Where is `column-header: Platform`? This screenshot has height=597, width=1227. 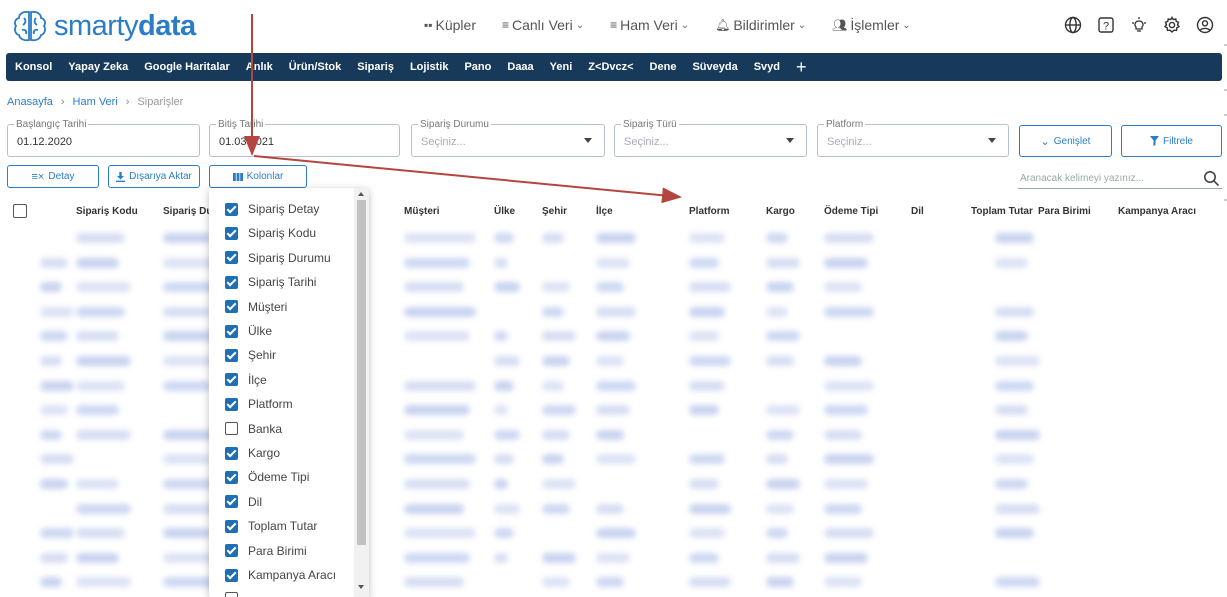
column-header: Platform is located at coordinates (709, 211).